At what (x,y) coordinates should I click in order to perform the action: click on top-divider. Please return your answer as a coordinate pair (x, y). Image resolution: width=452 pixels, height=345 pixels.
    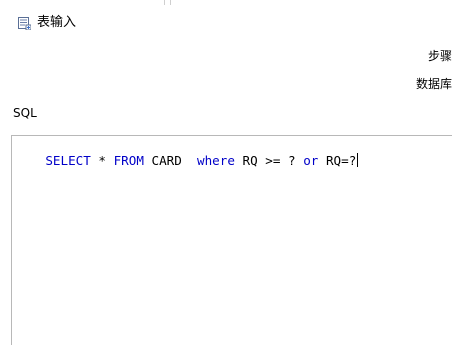
    Looking at the image, I should click on (167, 2).